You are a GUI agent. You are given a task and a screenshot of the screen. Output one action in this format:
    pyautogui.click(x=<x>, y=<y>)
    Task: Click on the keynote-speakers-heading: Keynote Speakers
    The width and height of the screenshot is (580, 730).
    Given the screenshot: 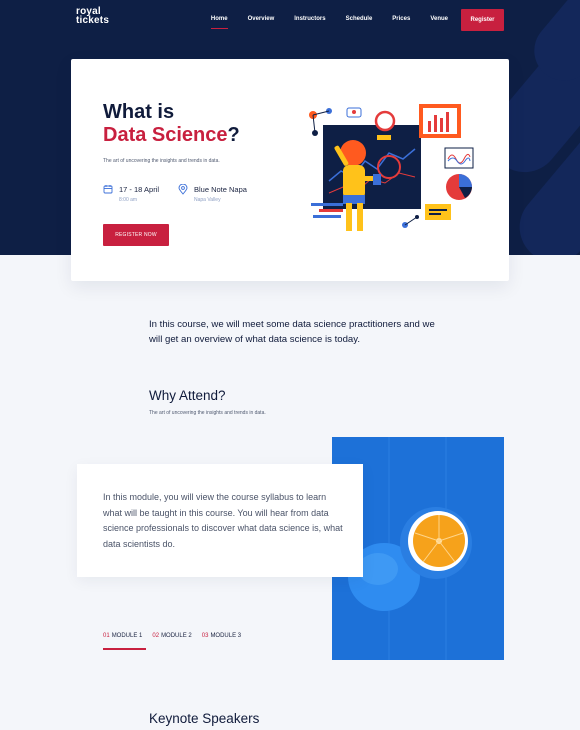 What is the action you would take?
    pyautogui.click(x=204, y=718)
    